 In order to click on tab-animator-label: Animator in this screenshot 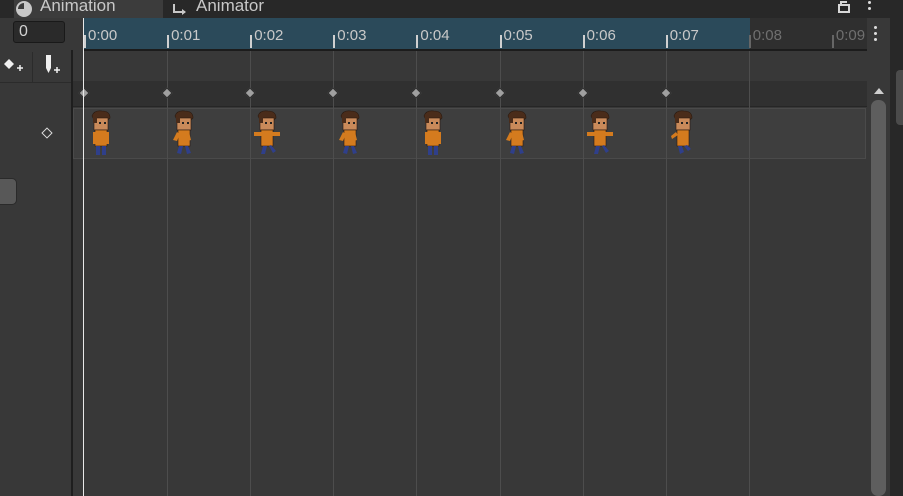, I will do `click(230, 7)`.